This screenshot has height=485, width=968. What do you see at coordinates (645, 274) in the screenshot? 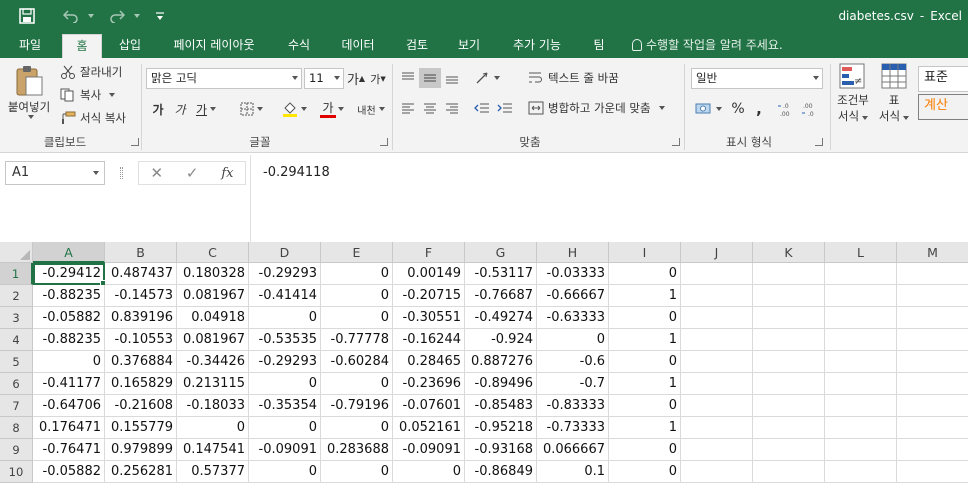
I see `cell-i1: 0` at bounding box center [645, 274].